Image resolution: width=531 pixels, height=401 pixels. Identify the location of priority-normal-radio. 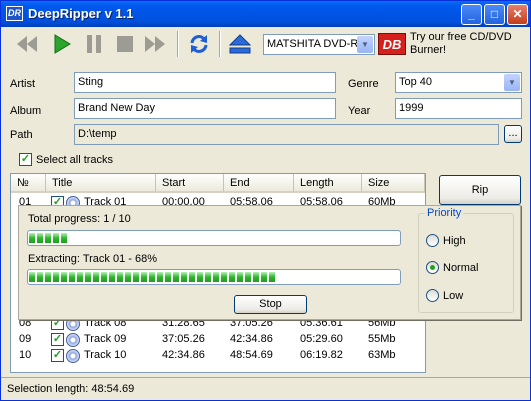
(432, 267).